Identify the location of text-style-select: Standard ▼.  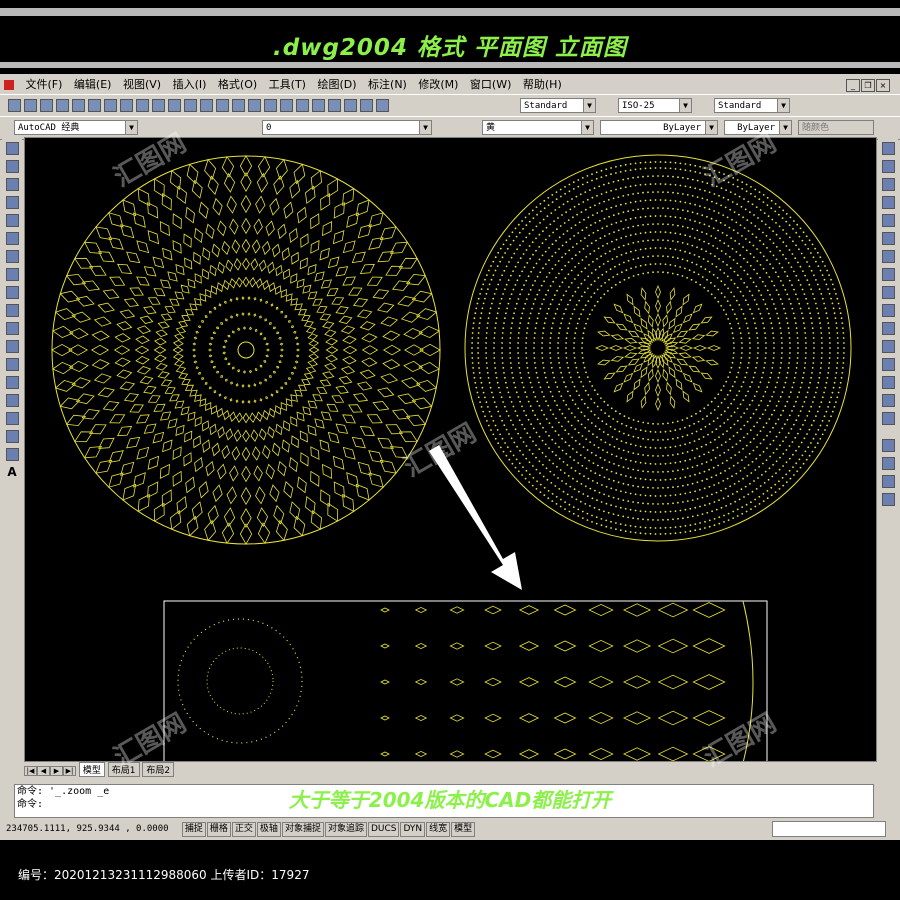
(558, 105).